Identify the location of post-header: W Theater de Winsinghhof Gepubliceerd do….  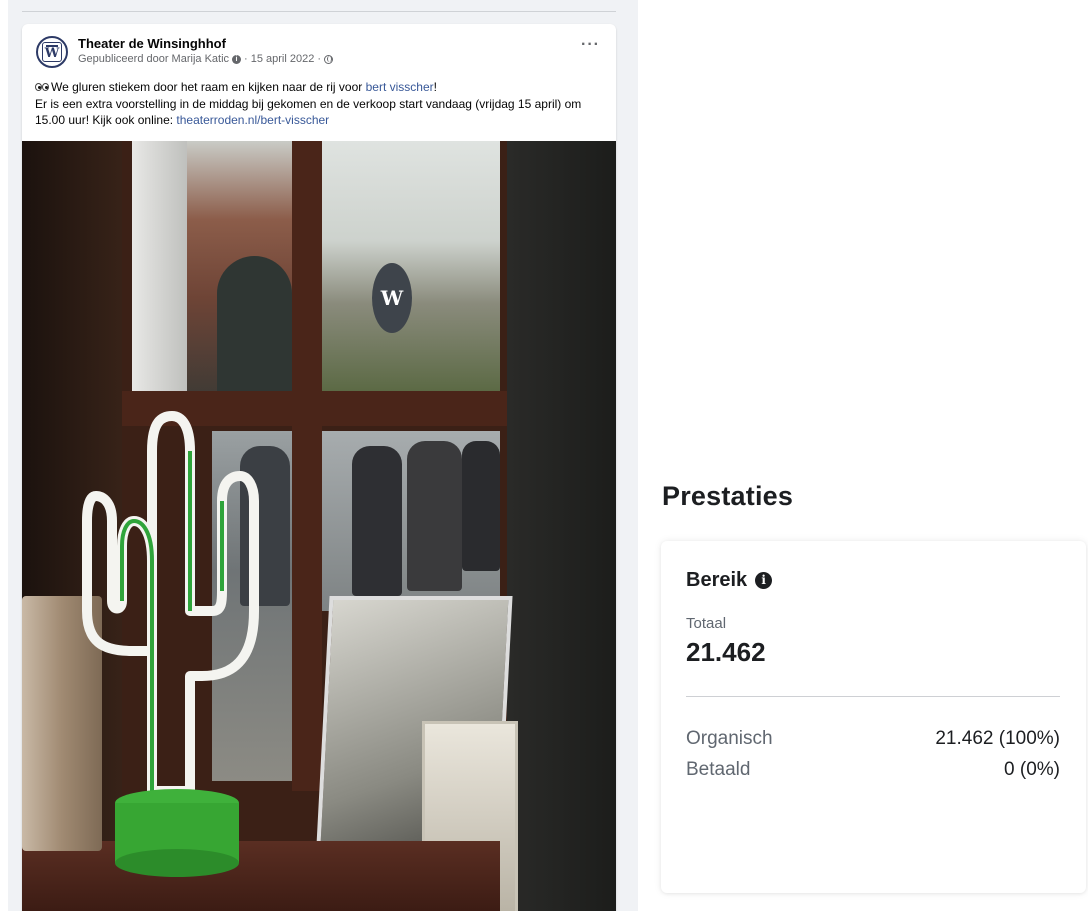
(319, 53).